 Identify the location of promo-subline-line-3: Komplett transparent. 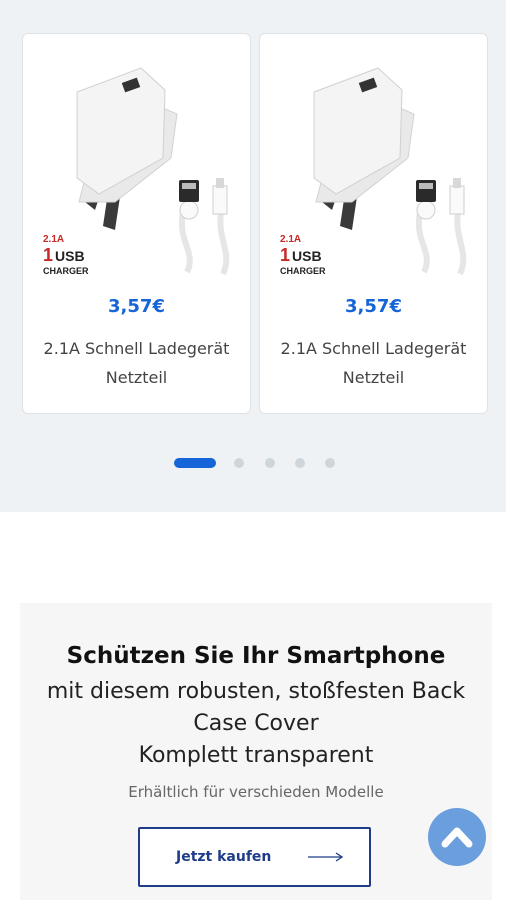
(256, 755).